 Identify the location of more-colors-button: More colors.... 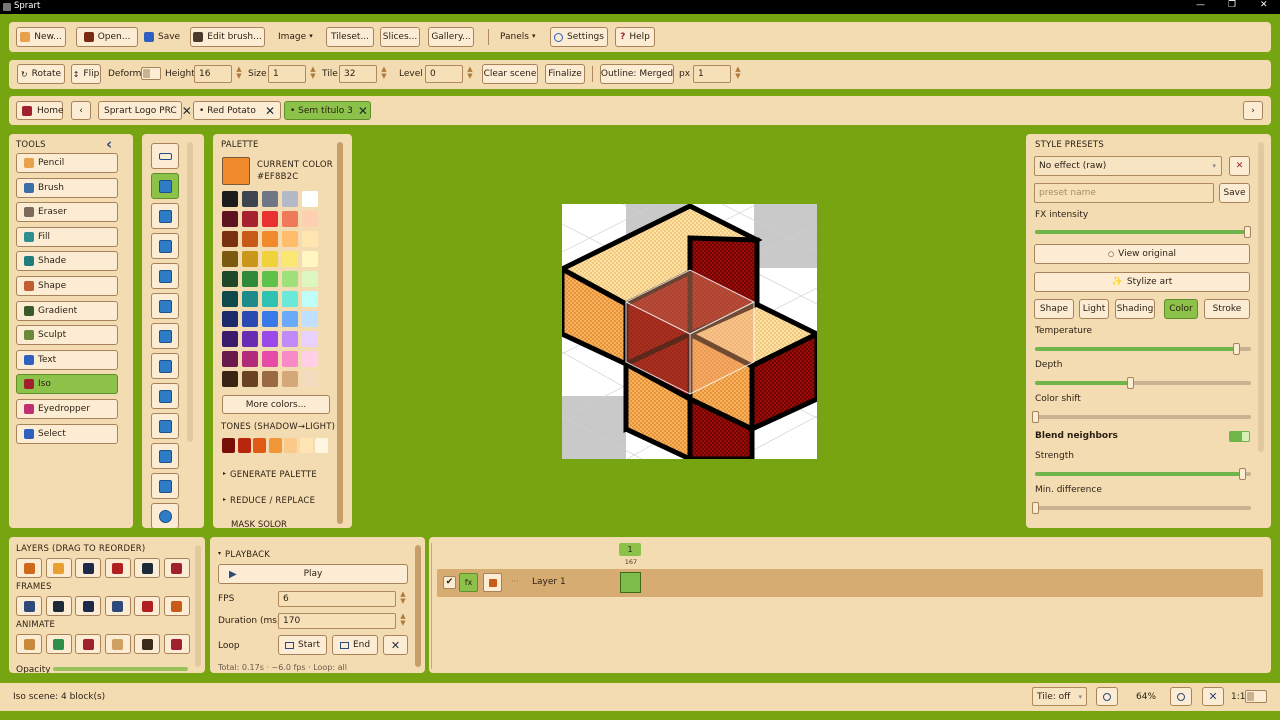
(276, 404).